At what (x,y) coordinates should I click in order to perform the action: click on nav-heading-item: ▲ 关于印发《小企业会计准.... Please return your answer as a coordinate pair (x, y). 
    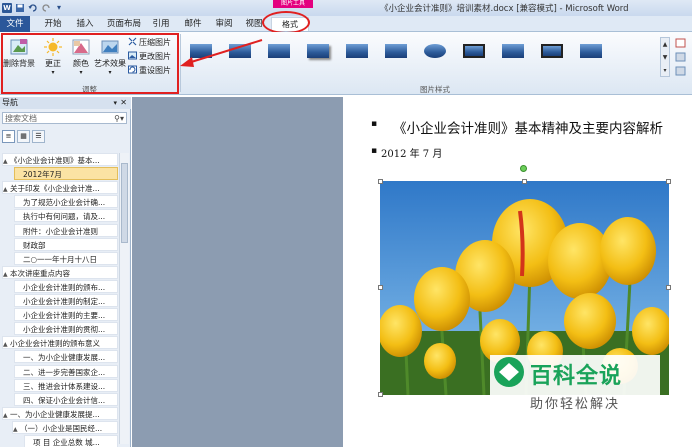
    Looking at the image, I should click on (60, 187).